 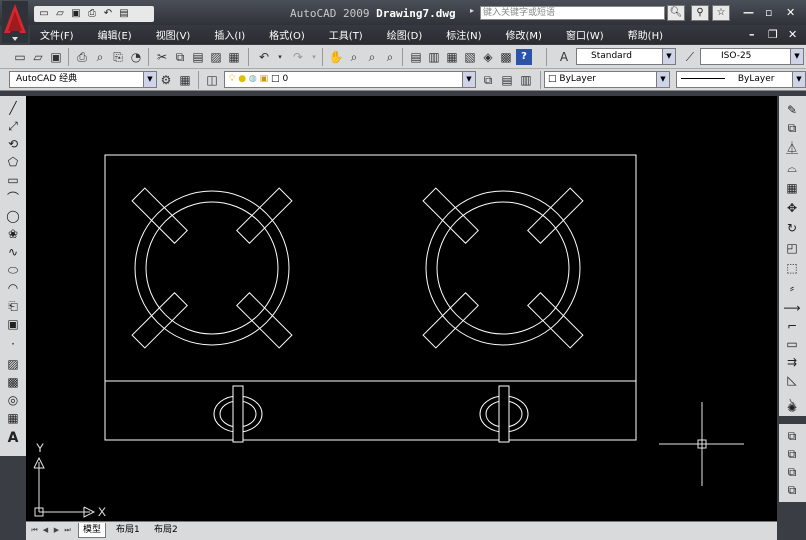 I want to click on ellipse-arc-icon: ◠, so click(x=13, y=288).